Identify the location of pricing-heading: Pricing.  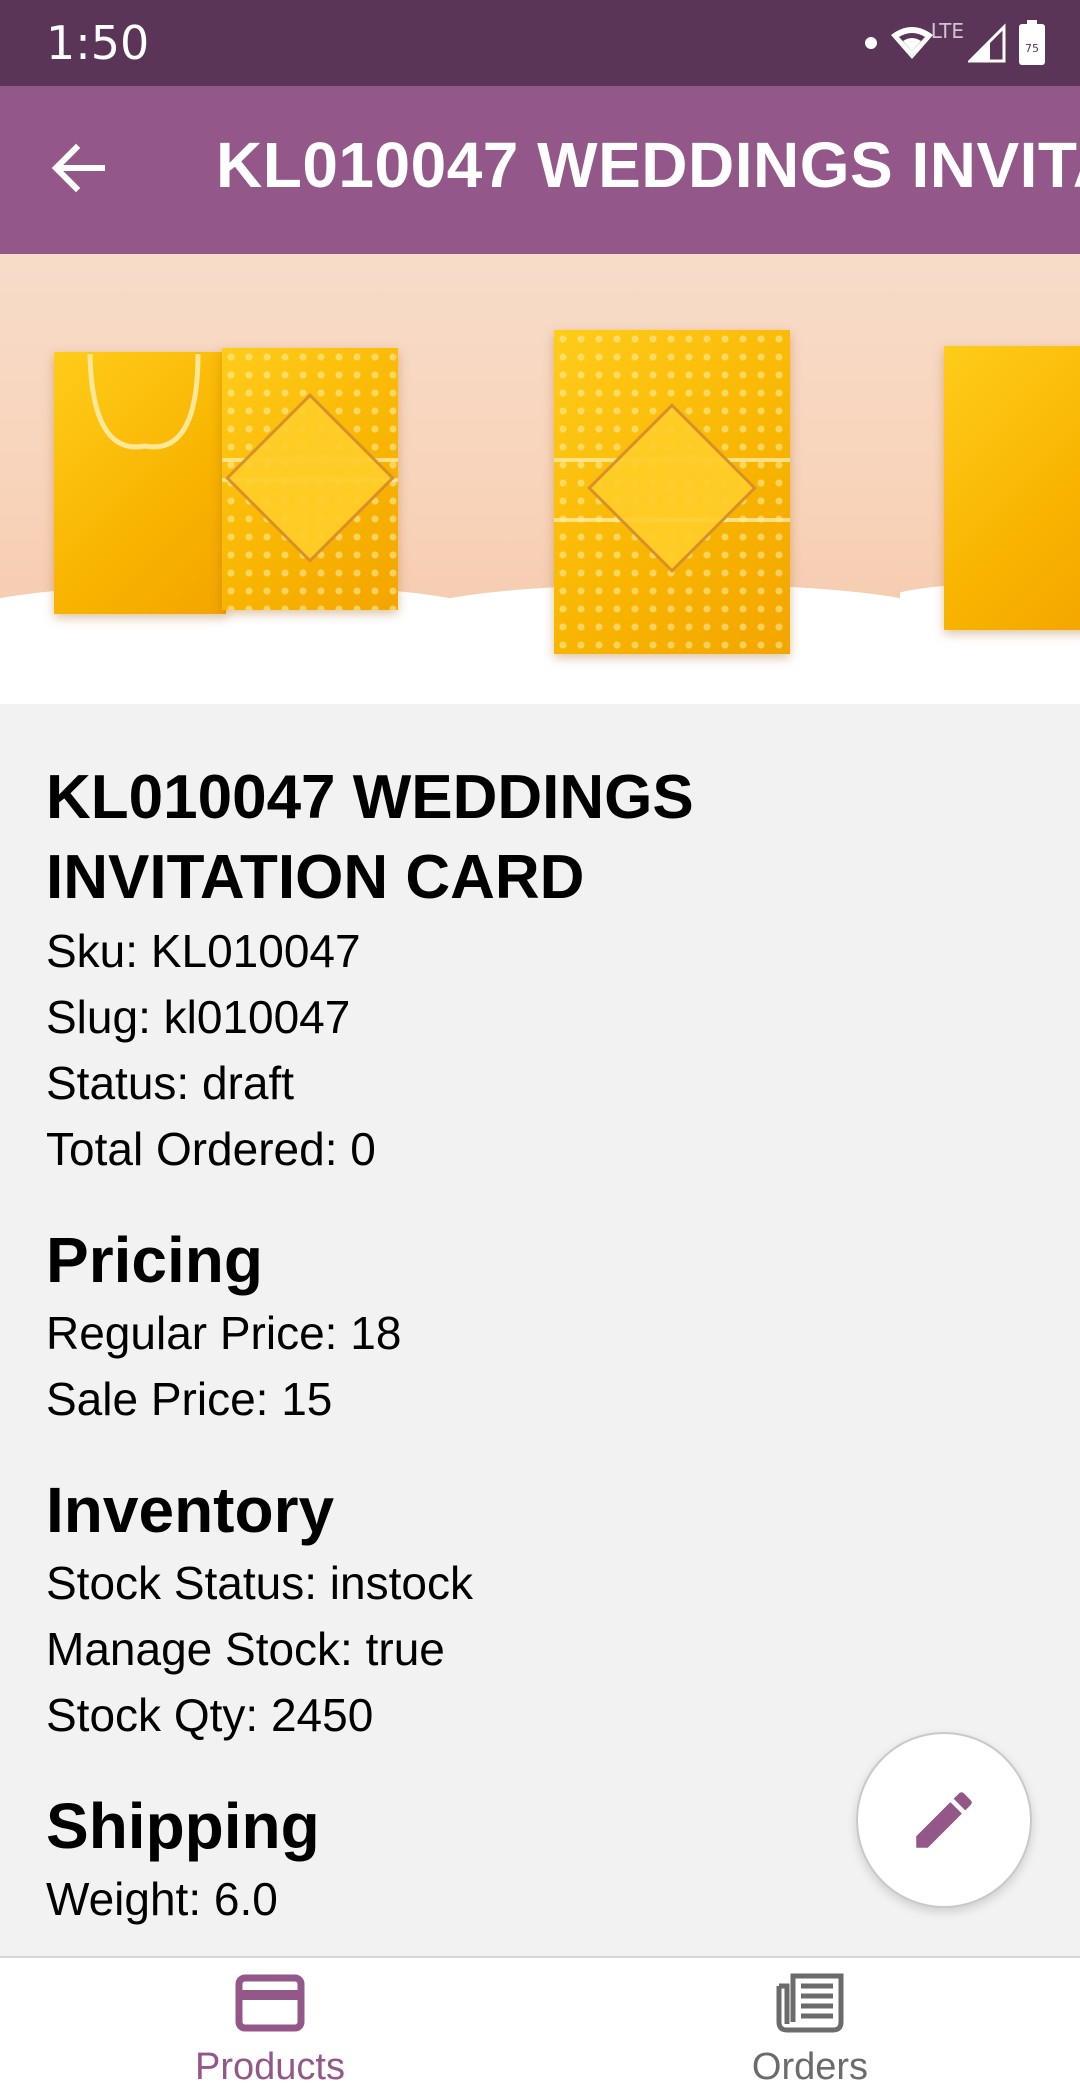
(154, 1260).